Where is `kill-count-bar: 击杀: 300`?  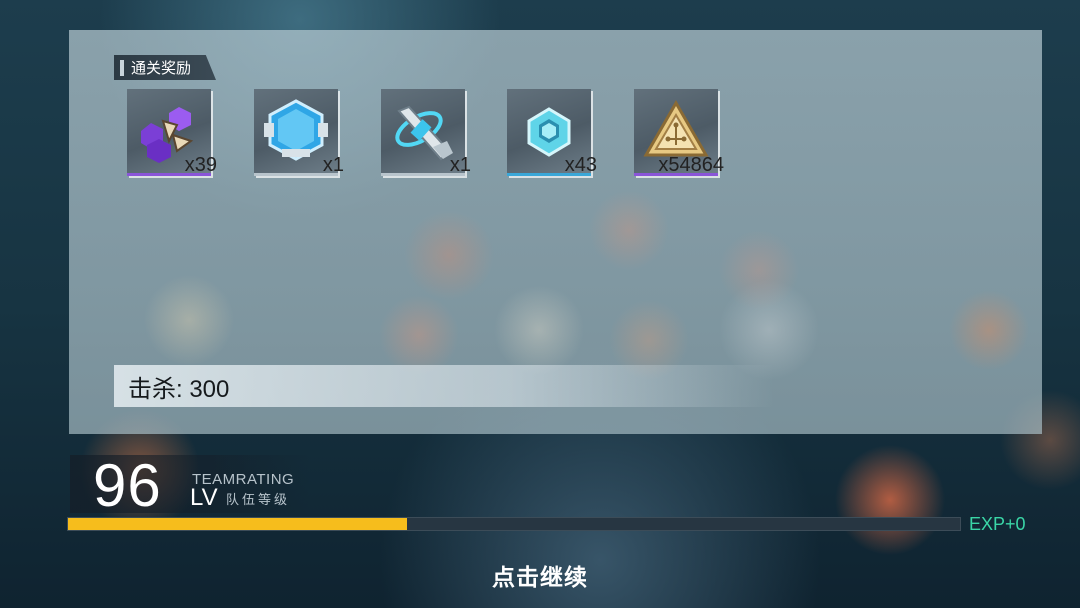 kill-count-bar: 击杀: 300 is located at coordinates (444, 386).